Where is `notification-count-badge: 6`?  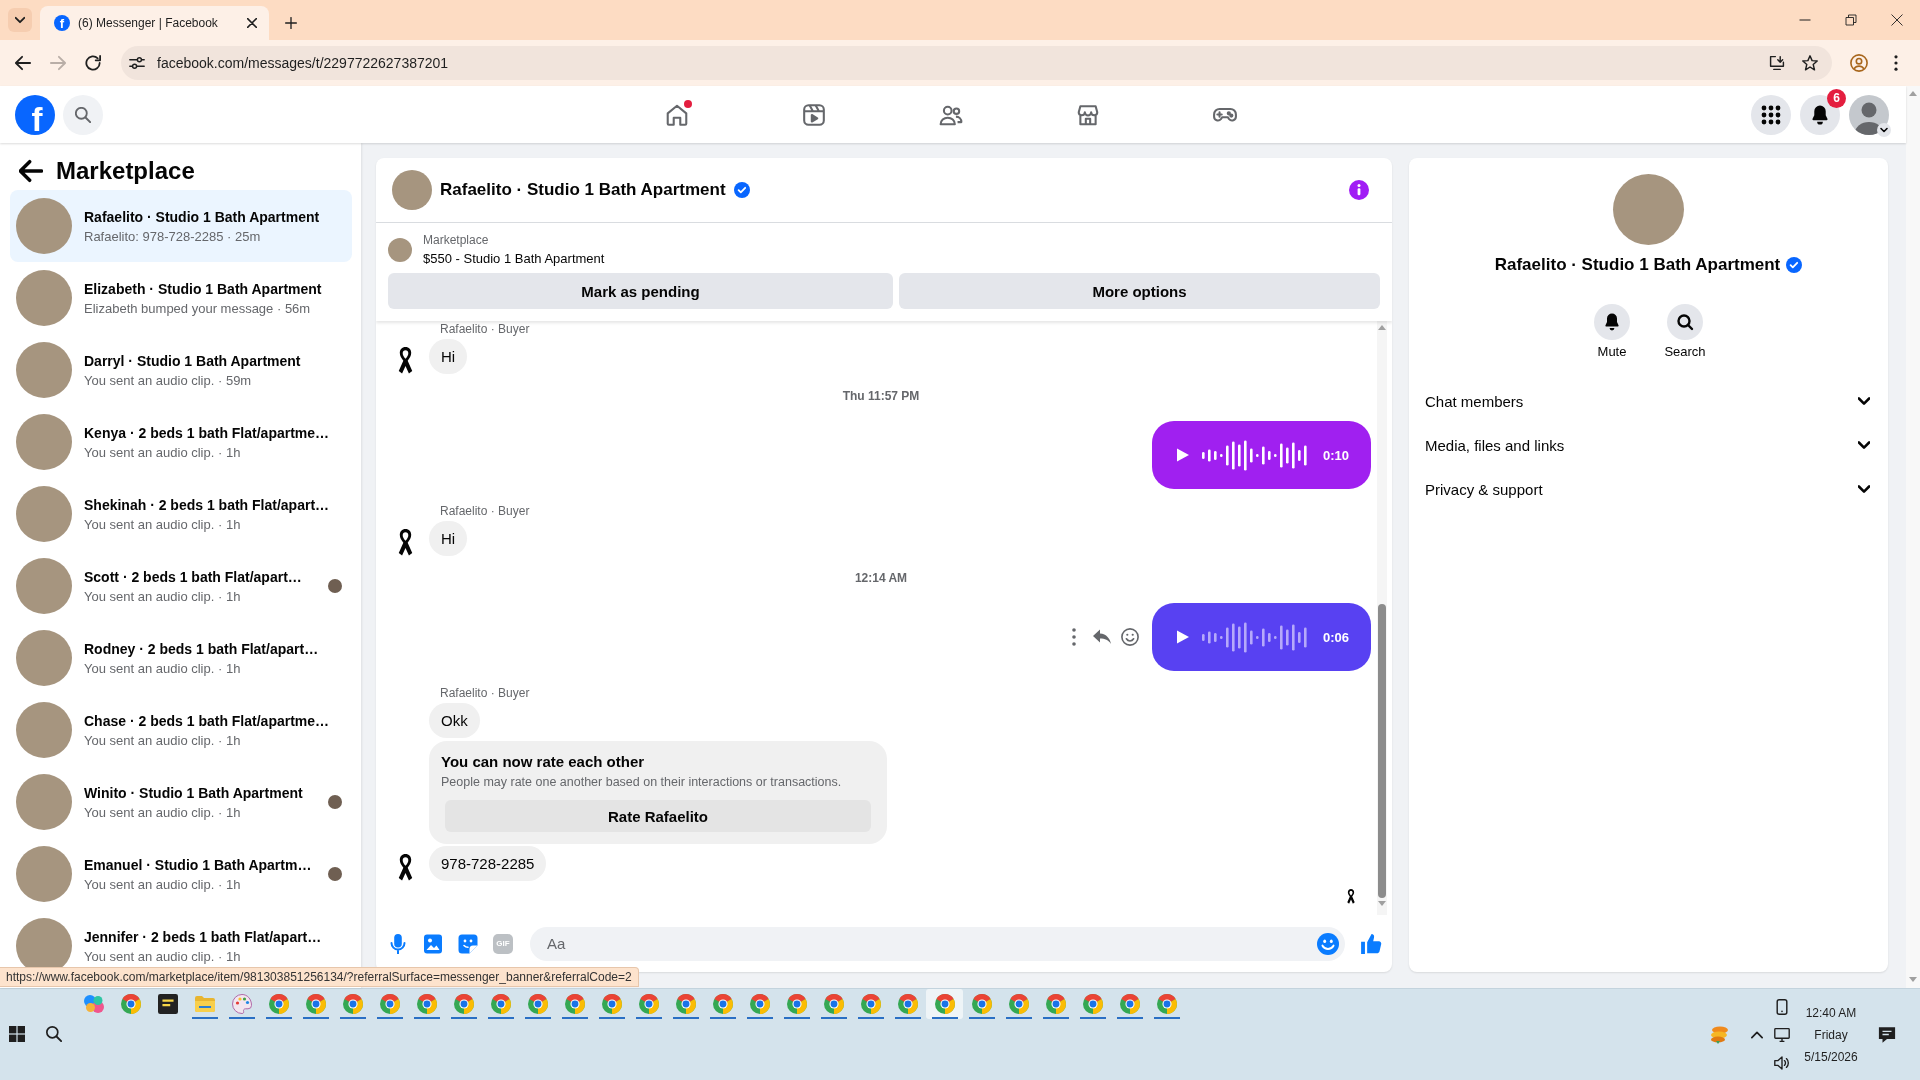 notification-count-badge: 6 is located at coordinates (1836, 98).